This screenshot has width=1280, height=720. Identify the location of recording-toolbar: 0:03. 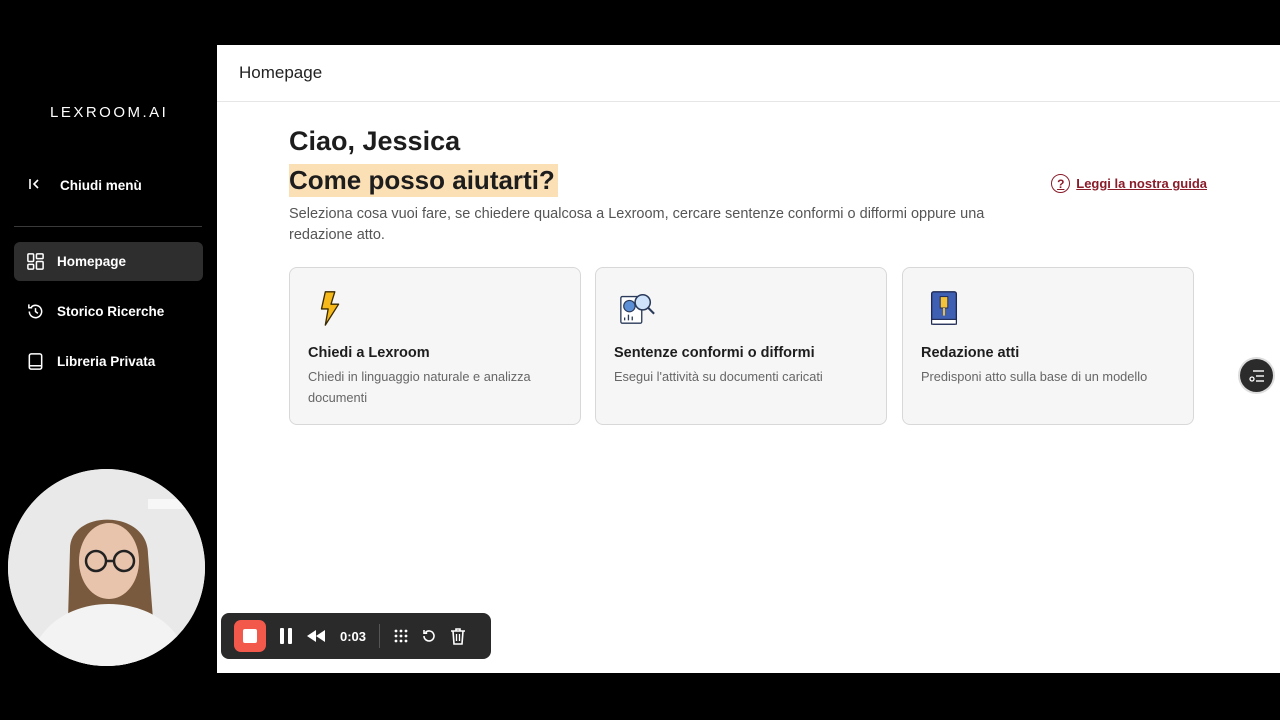
(356, 636).